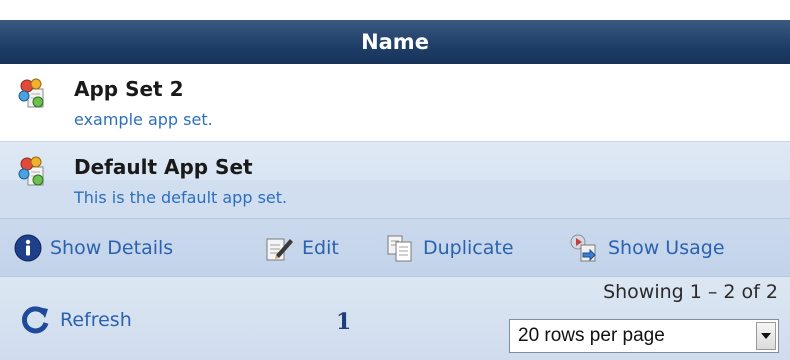  What do you see at coordinates (35, 320) in the screenshot?
I see `refresh-icon` at bounding box center [35, 320].